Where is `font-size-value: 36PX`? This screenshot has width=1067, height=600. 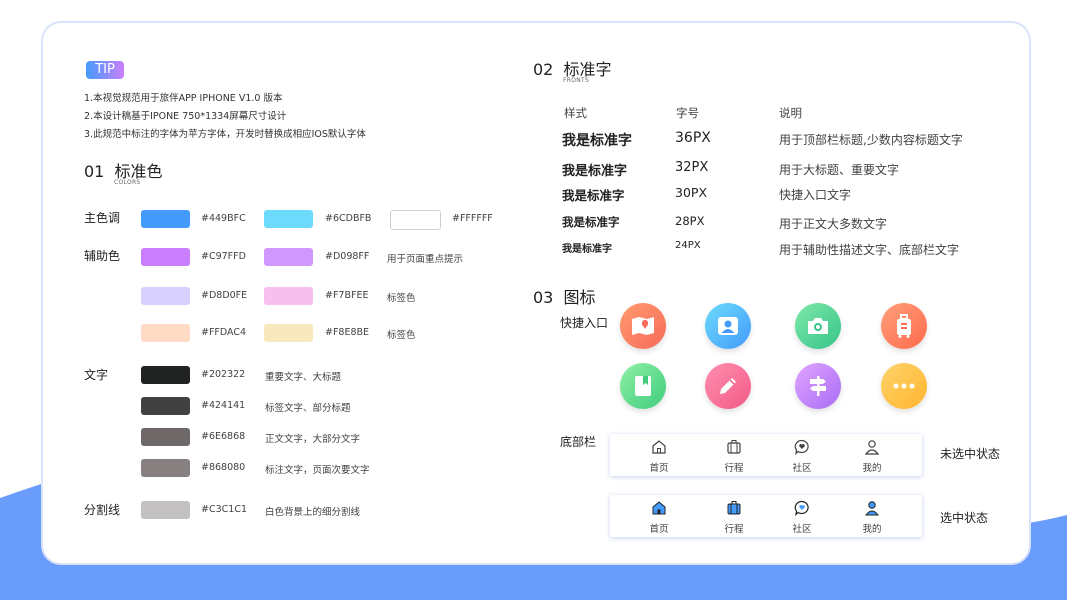 font-size-value: 36PX is located at coordinates (693, 138).